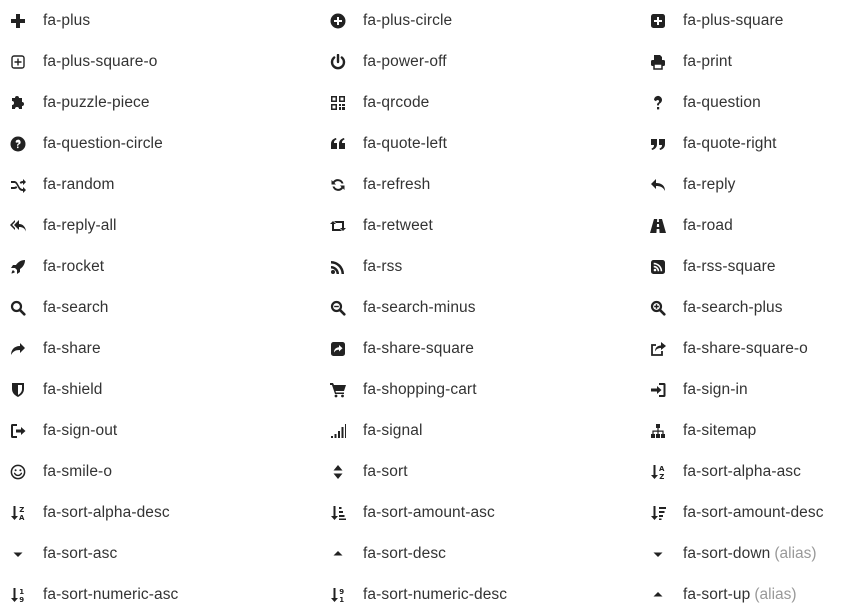  What do you see at coordinates (76, 307) in the screenshot?
I see `icon-class-label: fa-search` at bounding box center [76, 307].